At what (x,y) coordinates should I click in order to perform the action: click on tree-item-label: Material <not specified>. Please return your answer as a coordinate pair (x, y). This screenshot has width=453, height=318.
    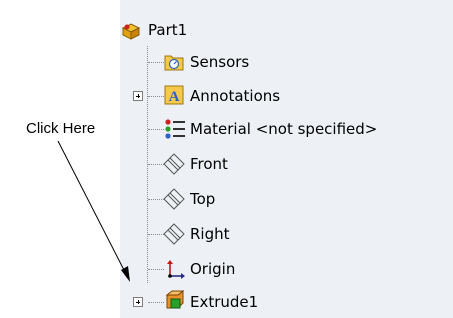
    Looking at the image, I should click on (284, 129).